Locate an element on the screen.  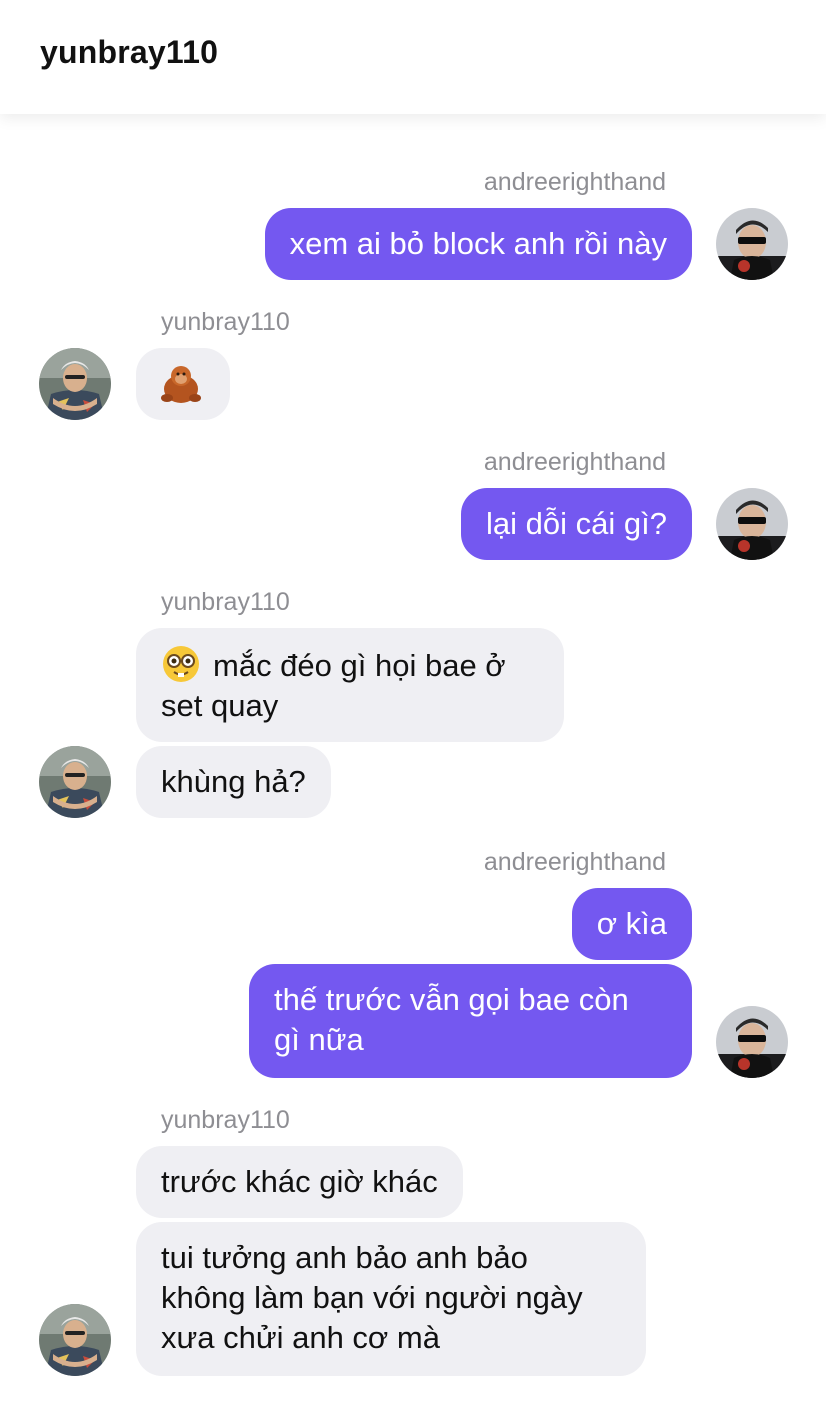
message-bubble-incoming: khùng hả? is located at coordinates (233, 782).